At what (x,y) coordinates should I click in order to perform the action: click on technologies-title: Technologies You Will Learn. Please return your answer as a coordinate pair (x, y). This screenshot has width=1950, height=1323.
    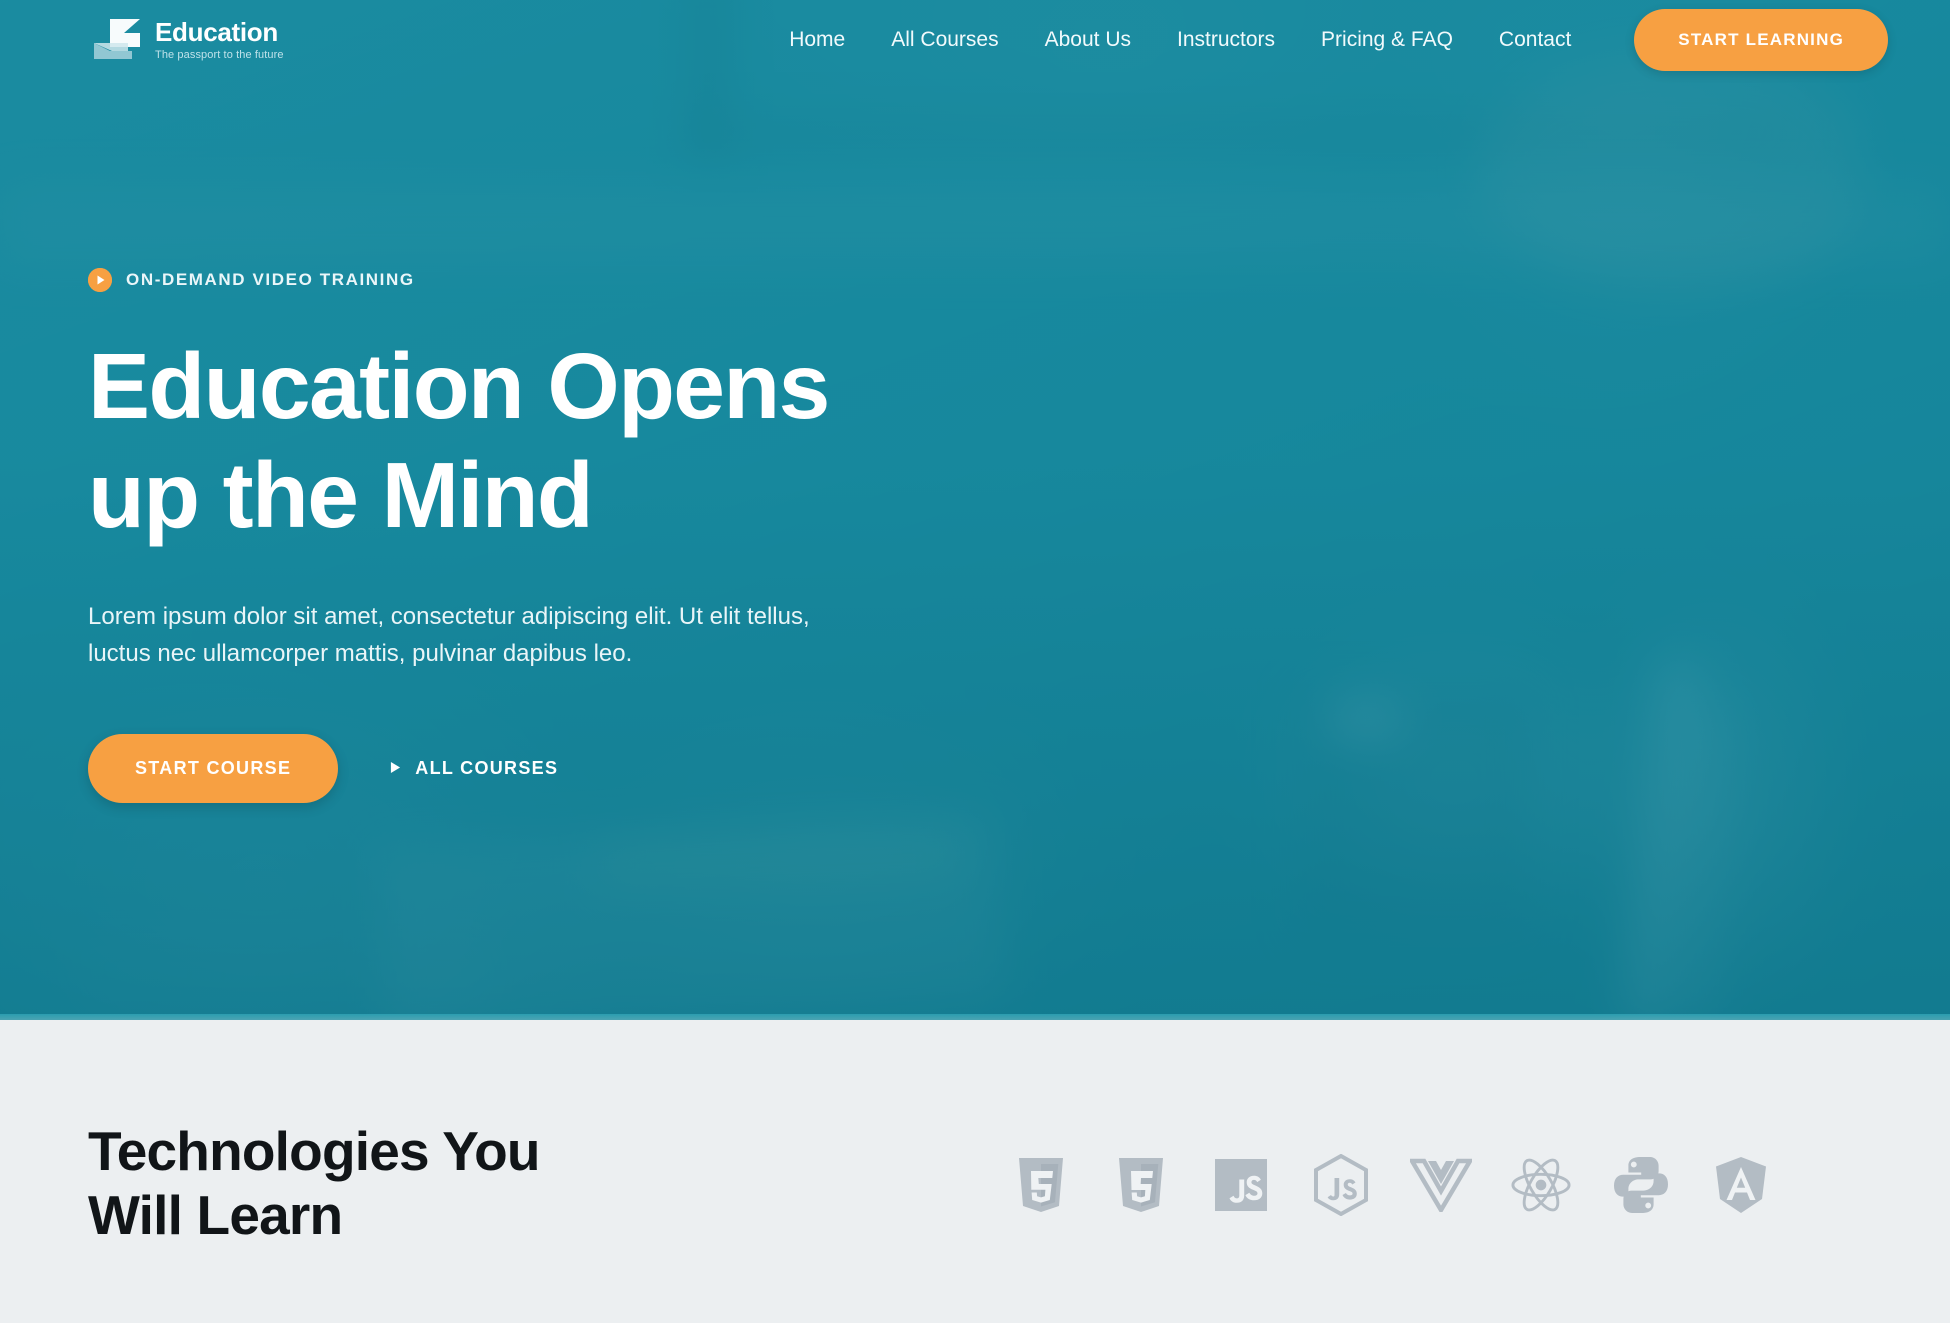
    Looking at the image, I should click on (314, 1172).